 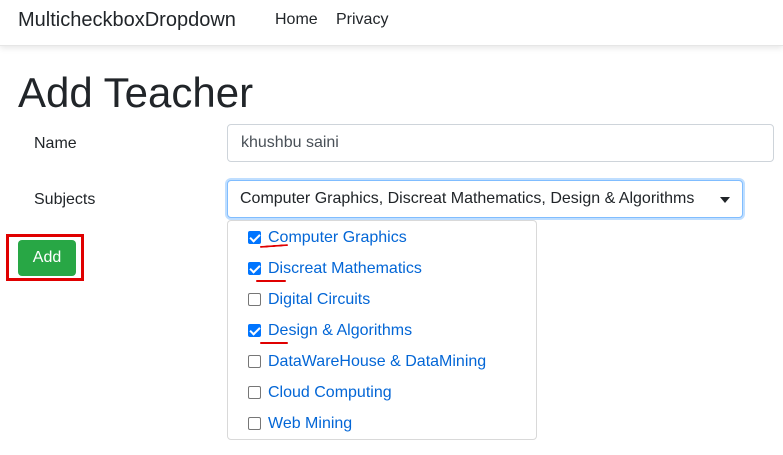 What do you see at coordinates (362, 20) in the screenshot?
I see `nav-link-privacy: Privacy` at bounding box center [362, 20].